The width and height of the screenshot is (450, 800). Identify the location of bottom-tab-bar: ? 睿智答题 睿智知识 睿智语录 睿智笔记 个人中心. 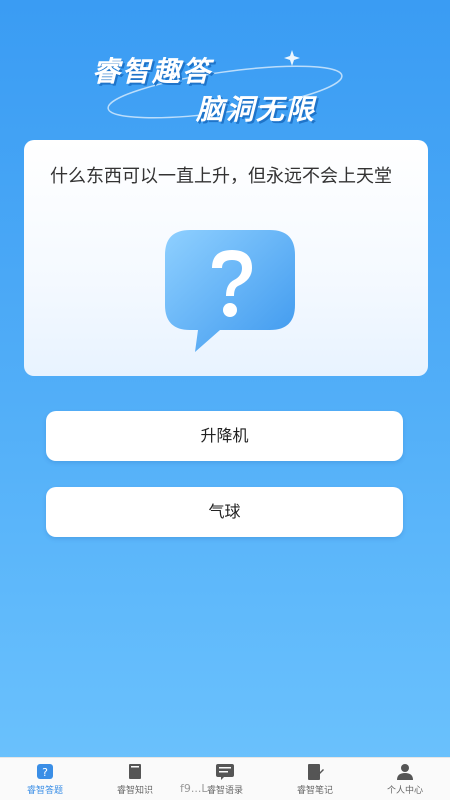
(225, 778).